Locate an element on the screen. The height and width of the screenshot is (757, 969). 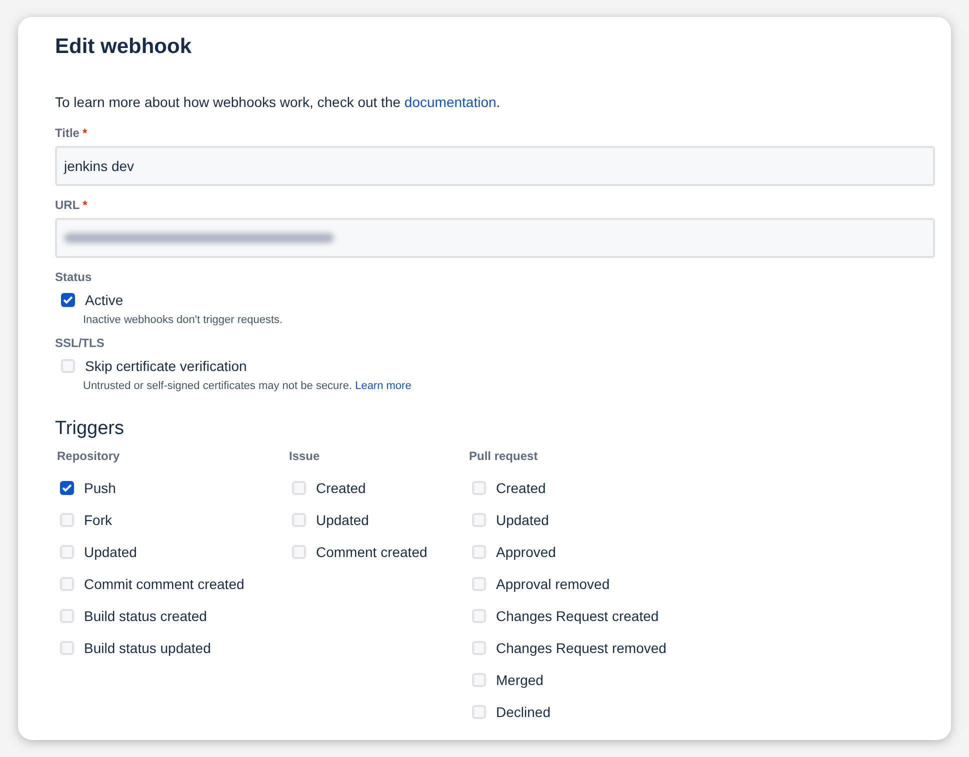
section-title: Triggers is located at coordinates (90, 429).